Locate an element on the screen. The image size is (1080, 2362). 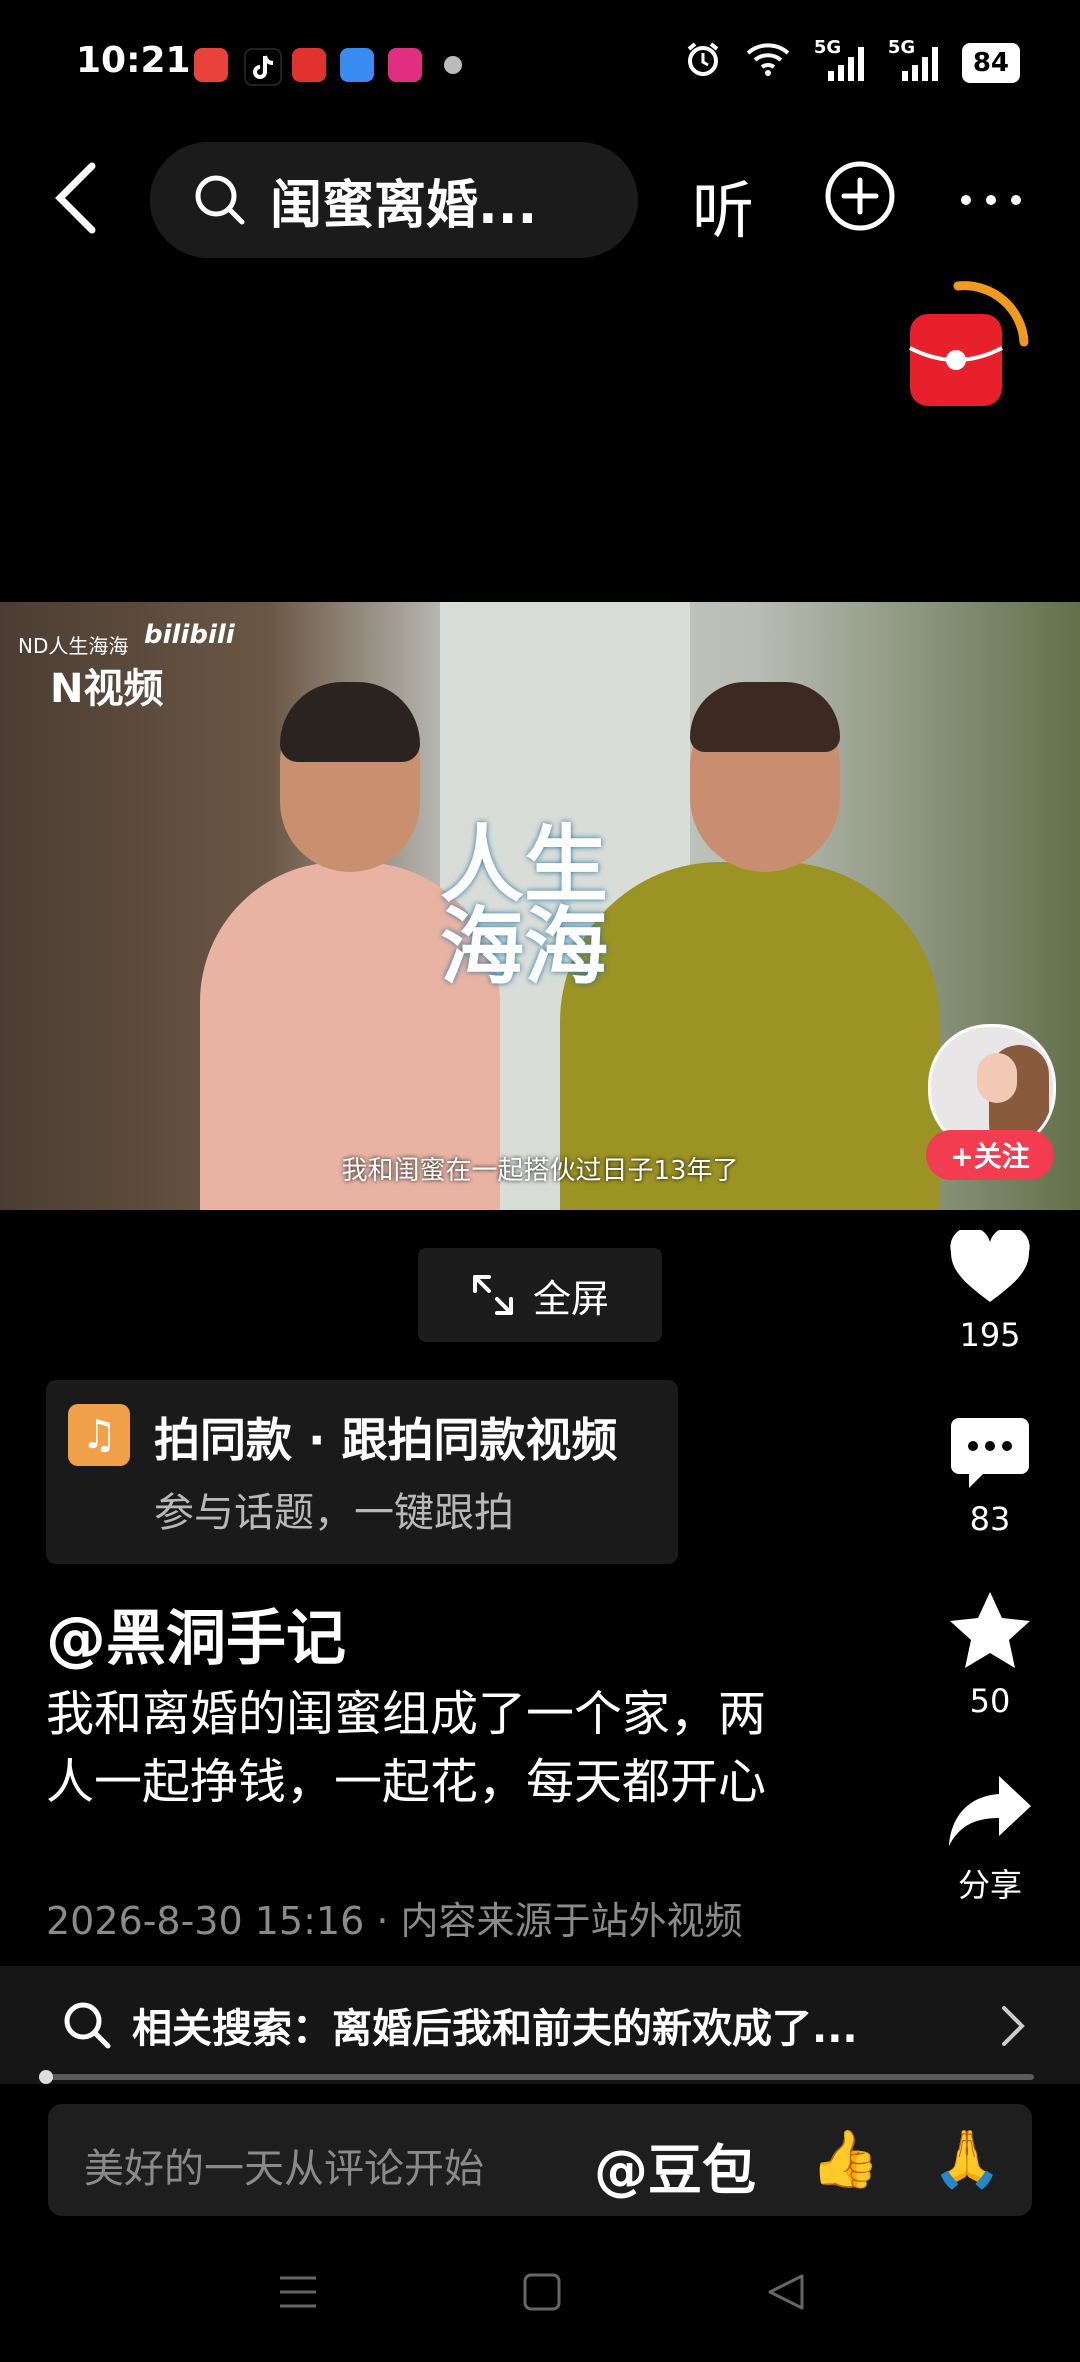
video-title-art: 人生 海海 is located at coordinates (524, 906).